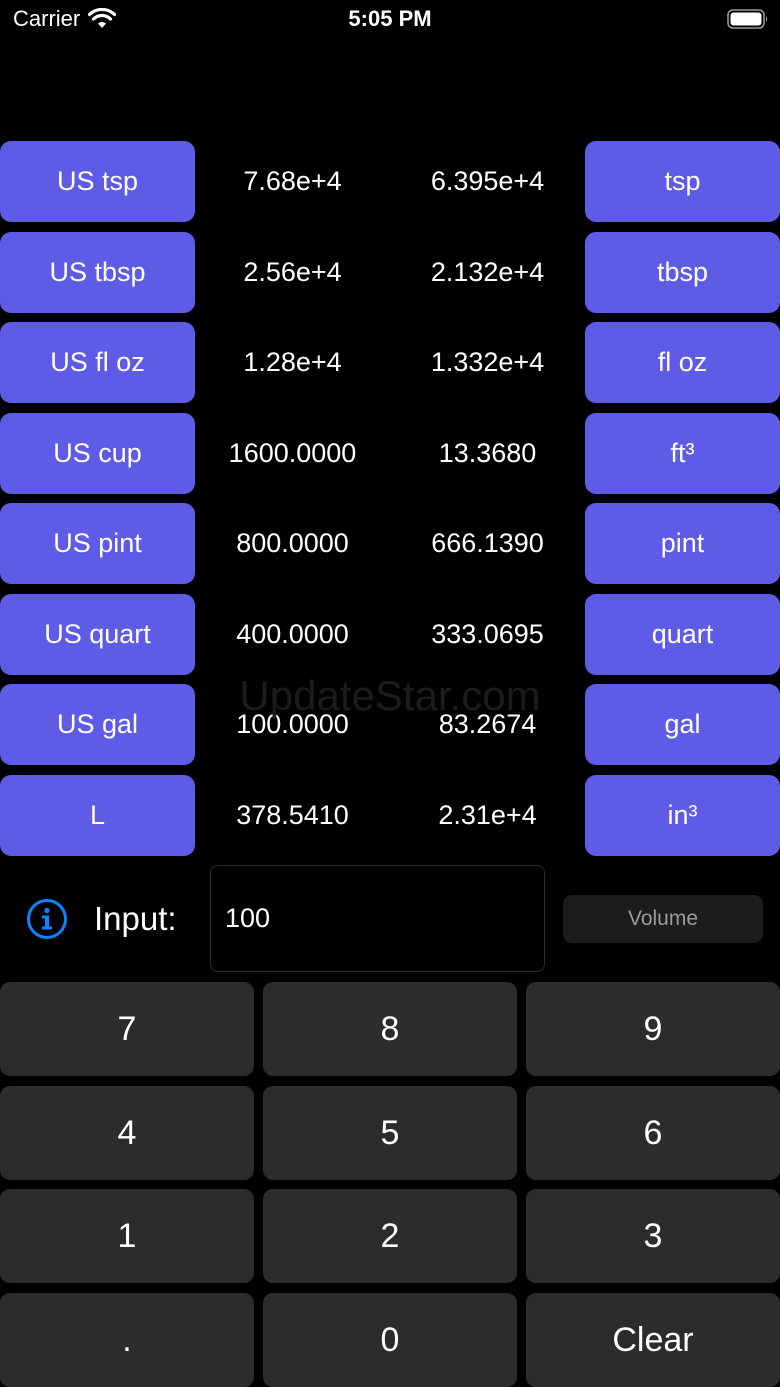  I want to click on right-unit-button: tbsp, so click(682, 272).